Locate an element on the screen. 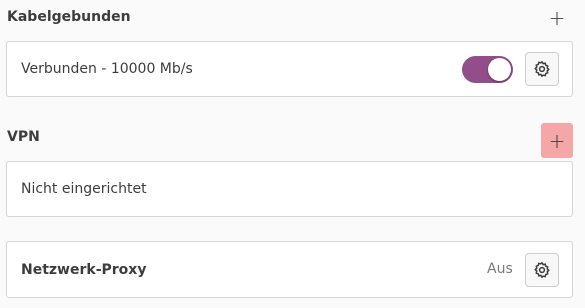 The height and width of the screenshot is (308, 585). wired-settings-button is located at coordinates (542, 69).